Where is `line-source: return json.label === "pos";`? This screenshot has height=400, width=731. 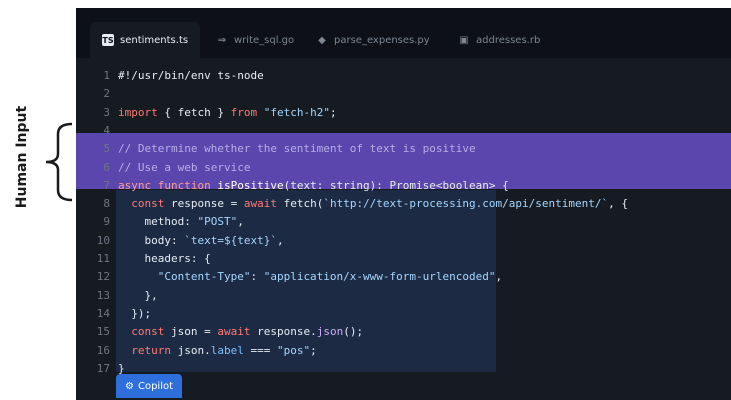
line-source: return json.label === "pos"; is located at coordinates (217, 351).